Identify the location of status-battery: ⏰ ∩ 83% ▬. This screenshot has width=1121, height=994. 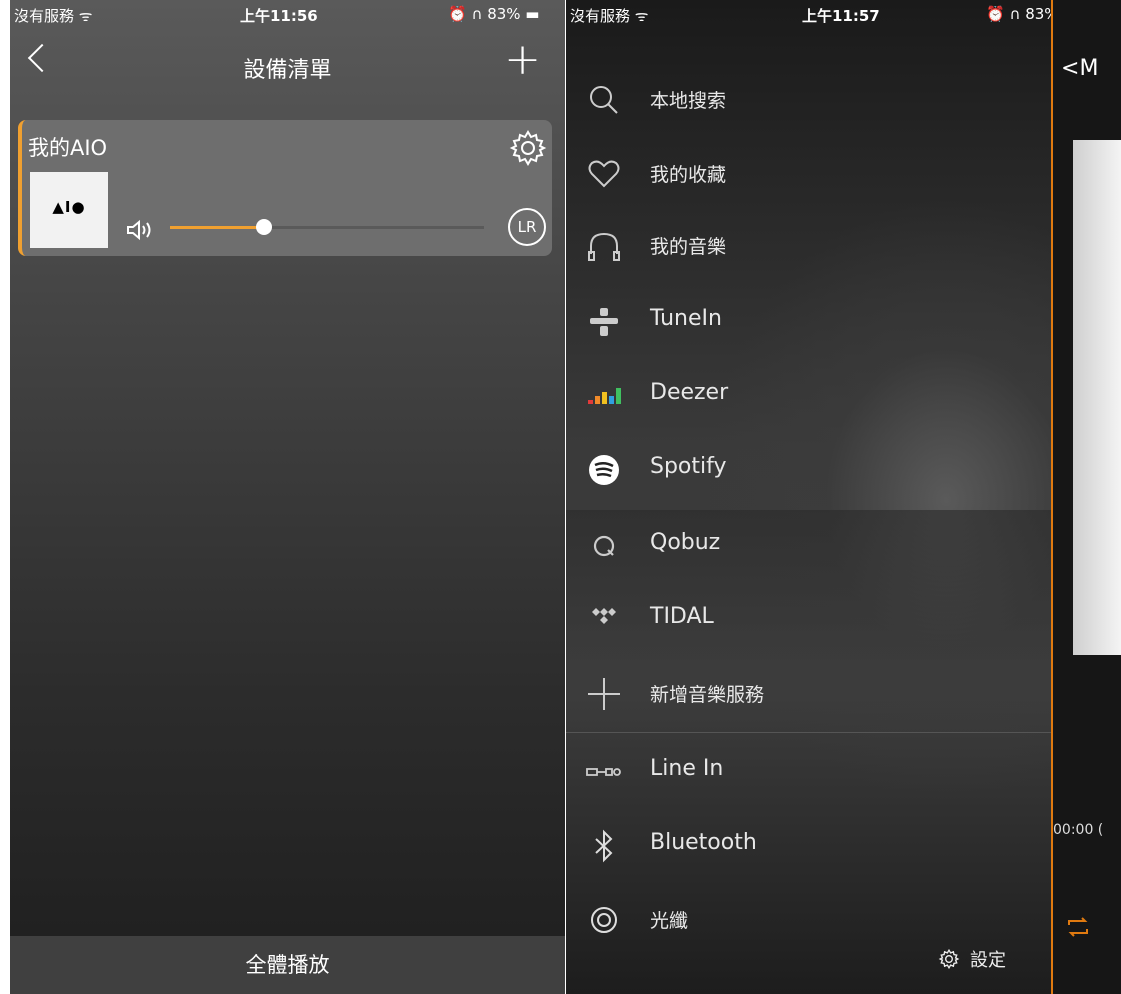
(494, 14).